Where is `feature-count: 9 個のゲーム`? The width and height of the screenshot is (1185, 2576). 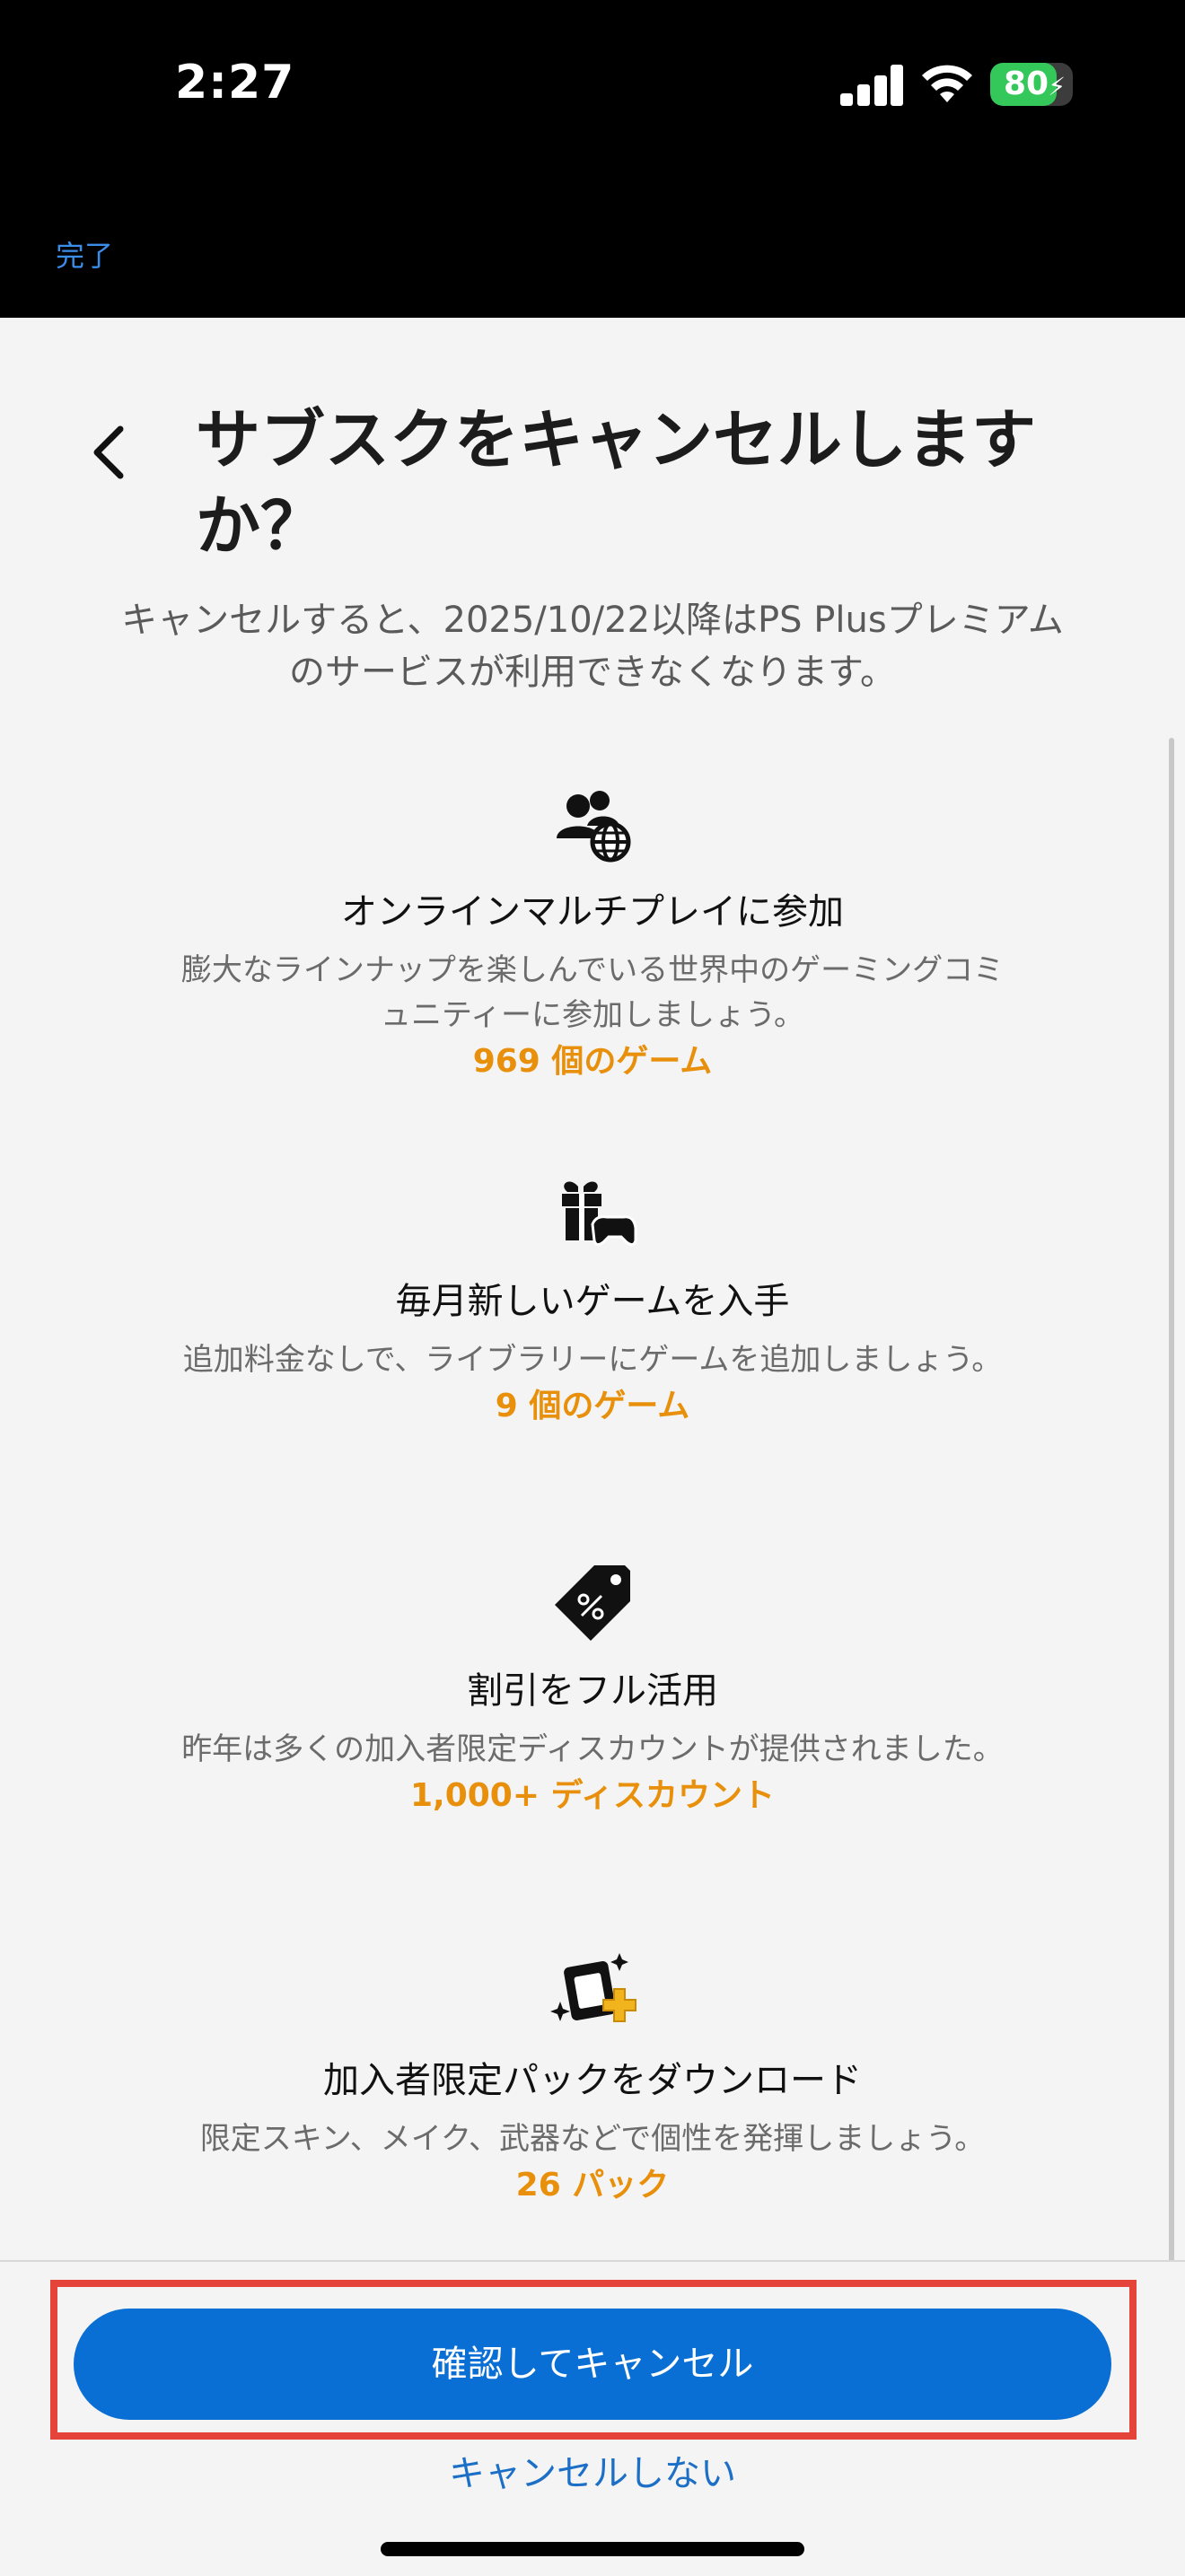 feature-count: 9 個のゲーム is located at coordinates (592, 1406).